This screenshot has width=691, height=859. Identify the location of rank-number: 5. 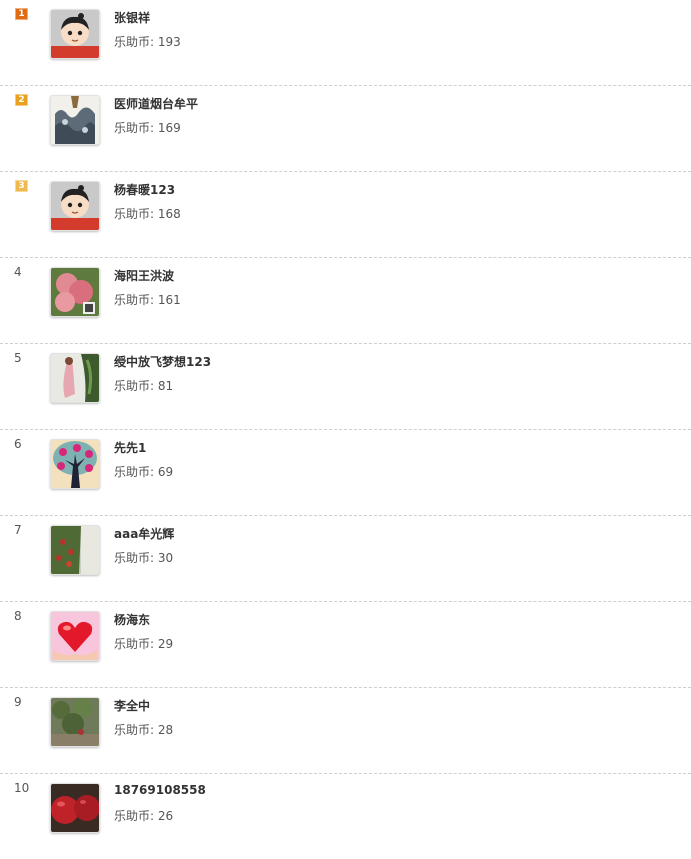
(18, 358).